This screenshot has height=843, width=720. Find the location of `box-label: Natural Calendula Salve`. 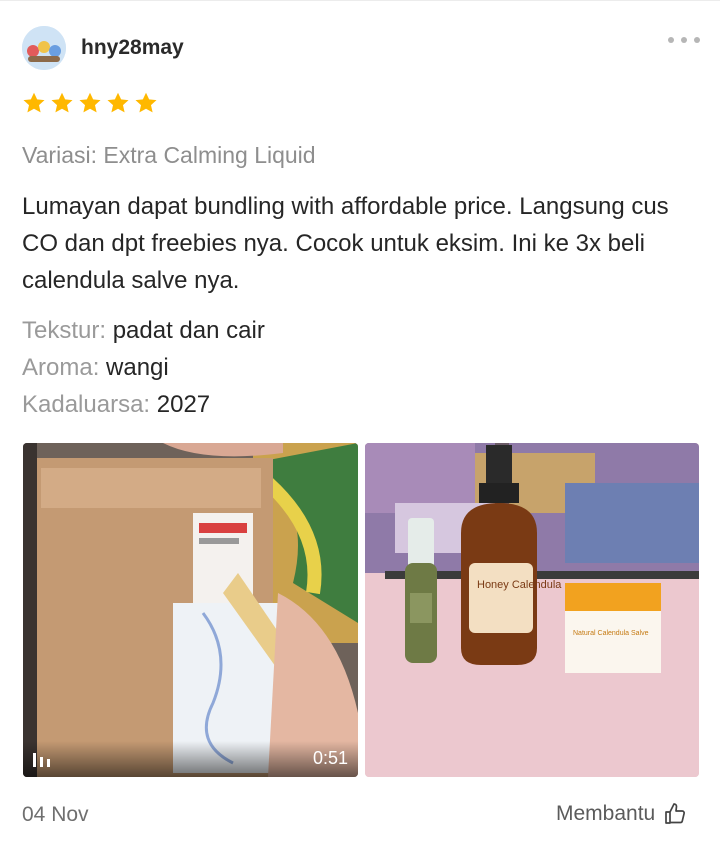

box-label: Natural Calendula Salve is located at coordinates (611, 633).